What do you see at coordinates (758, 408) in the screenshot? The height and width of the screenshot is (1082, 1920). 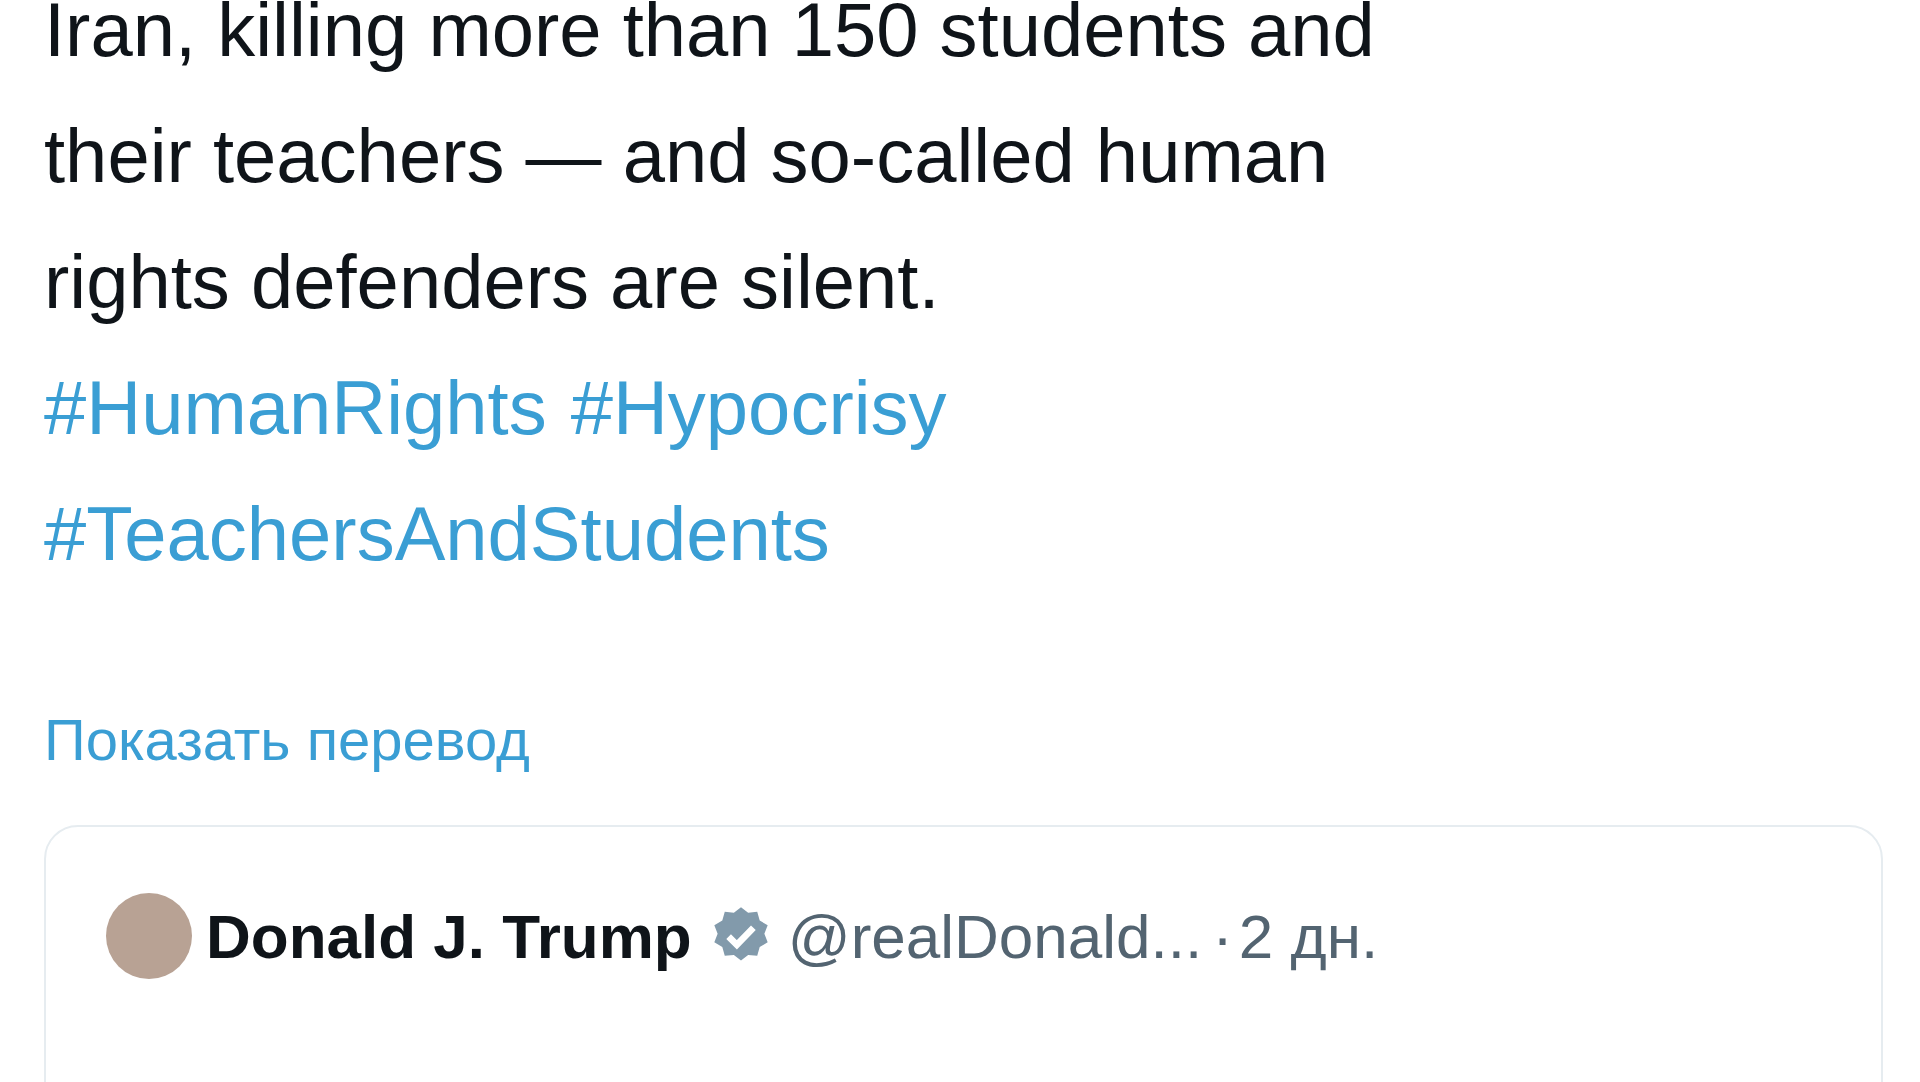 I see `hashtag-link: #Hypocrisy` at bounding box center [758, 408].